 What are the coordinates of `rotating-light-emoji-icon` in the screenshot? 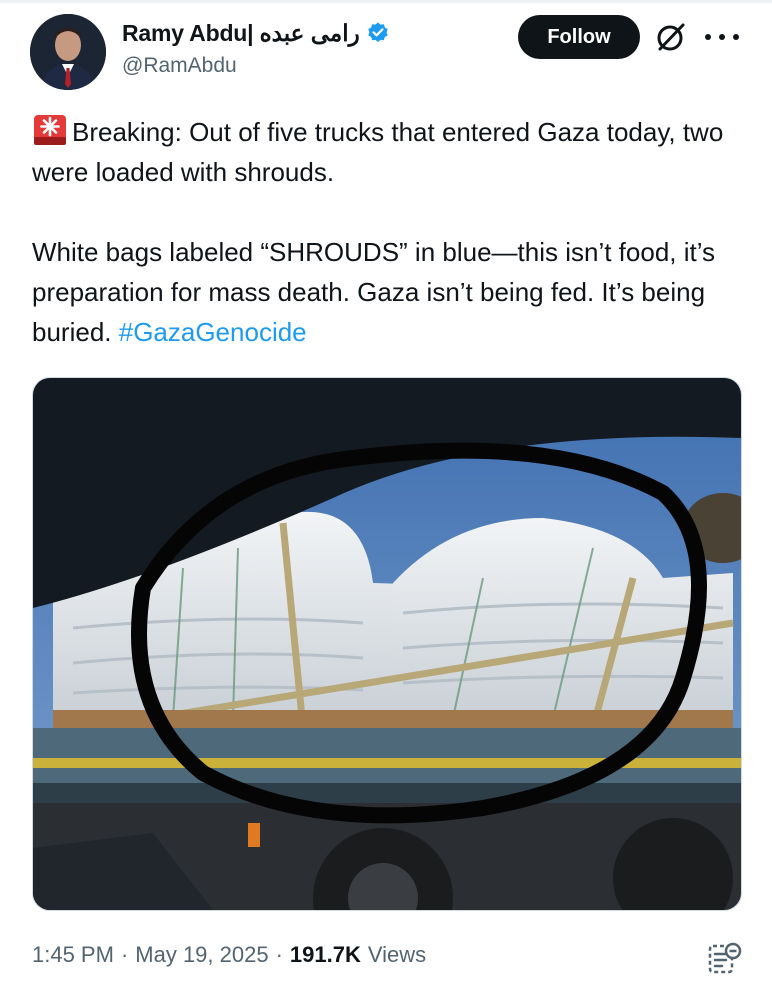 It's located at (50, 130).